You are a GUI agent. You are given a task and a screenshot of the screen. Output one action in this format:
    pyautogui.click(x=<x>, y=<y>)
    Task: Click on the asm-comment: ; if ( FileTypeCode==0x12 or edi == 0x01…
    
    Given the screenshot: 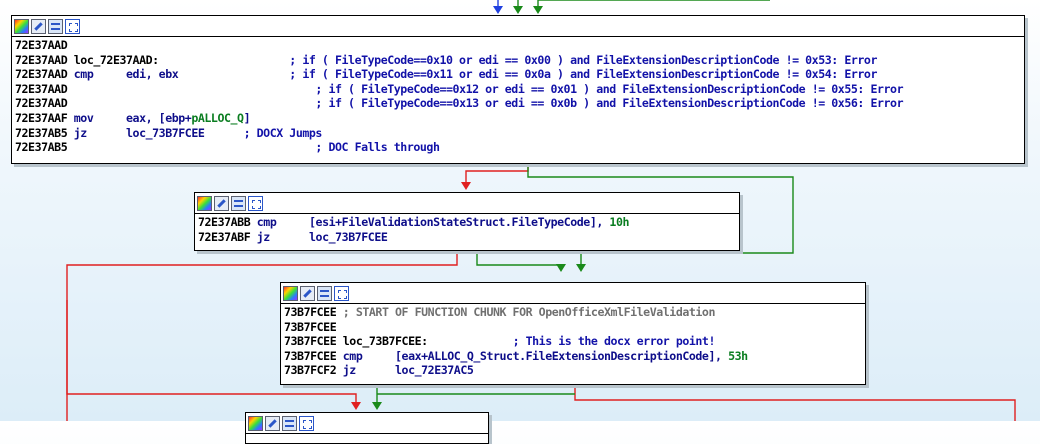 What is the action you would take?
    pyautogui.click(x=609, y=88)
    